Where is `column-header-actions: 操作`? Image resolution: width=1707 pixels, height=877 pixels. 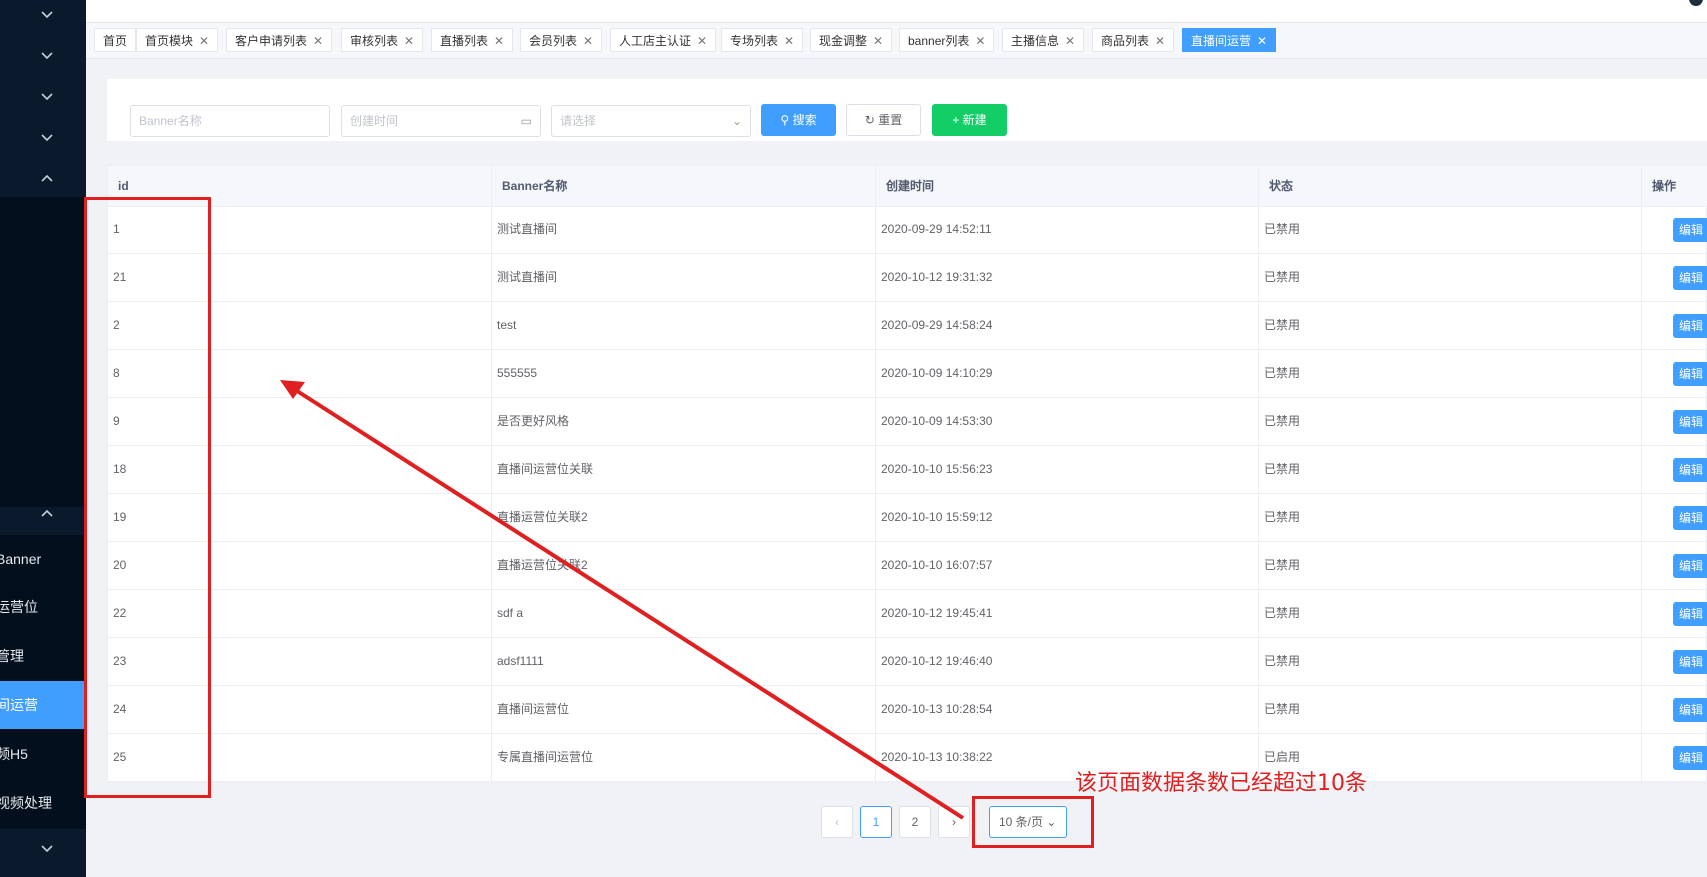 column-header-actions: 操作 is located at coordinates (1674, 186).